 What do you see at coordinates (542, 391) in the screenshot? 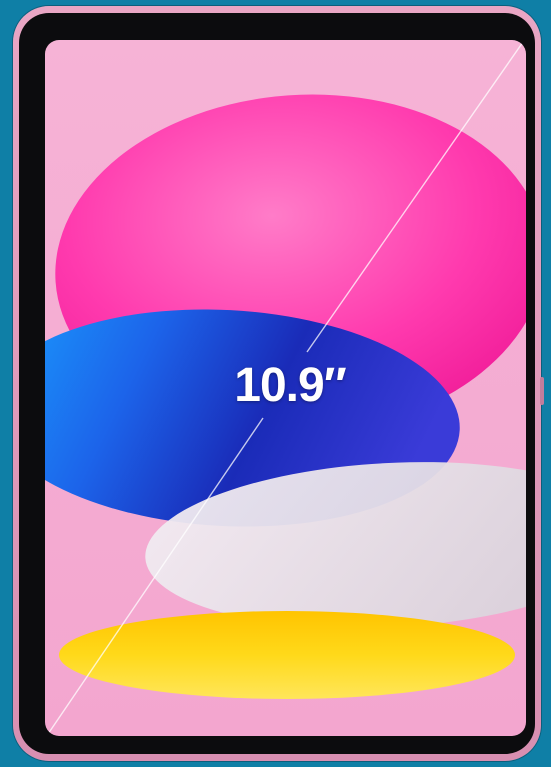
I see `tablet-side-button` at bounding box center [542, 391].